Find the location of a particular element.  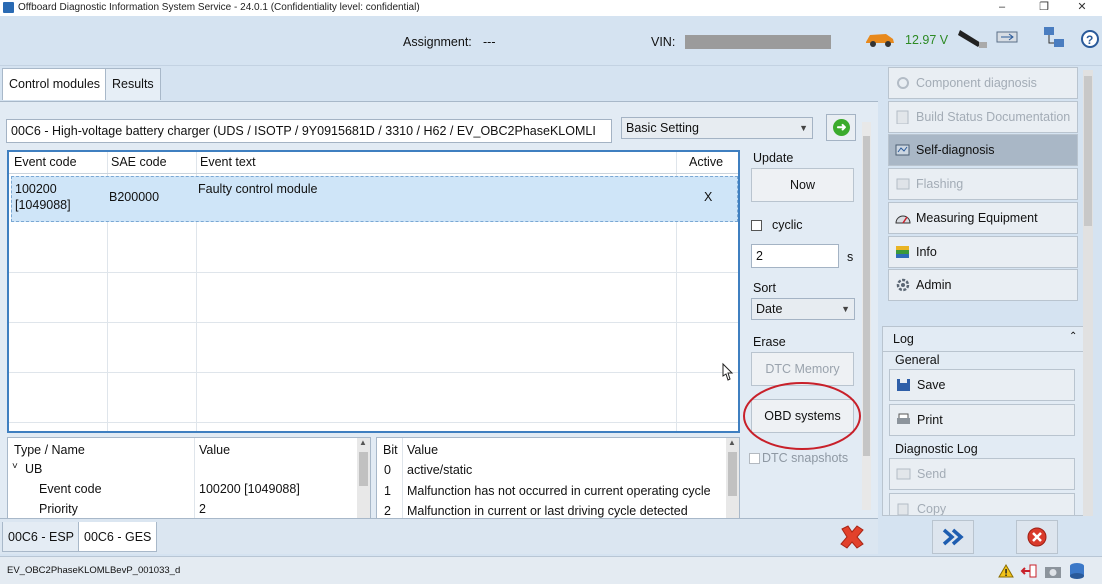

close-window-button: ✕ is located at coordinates (1082, 8).